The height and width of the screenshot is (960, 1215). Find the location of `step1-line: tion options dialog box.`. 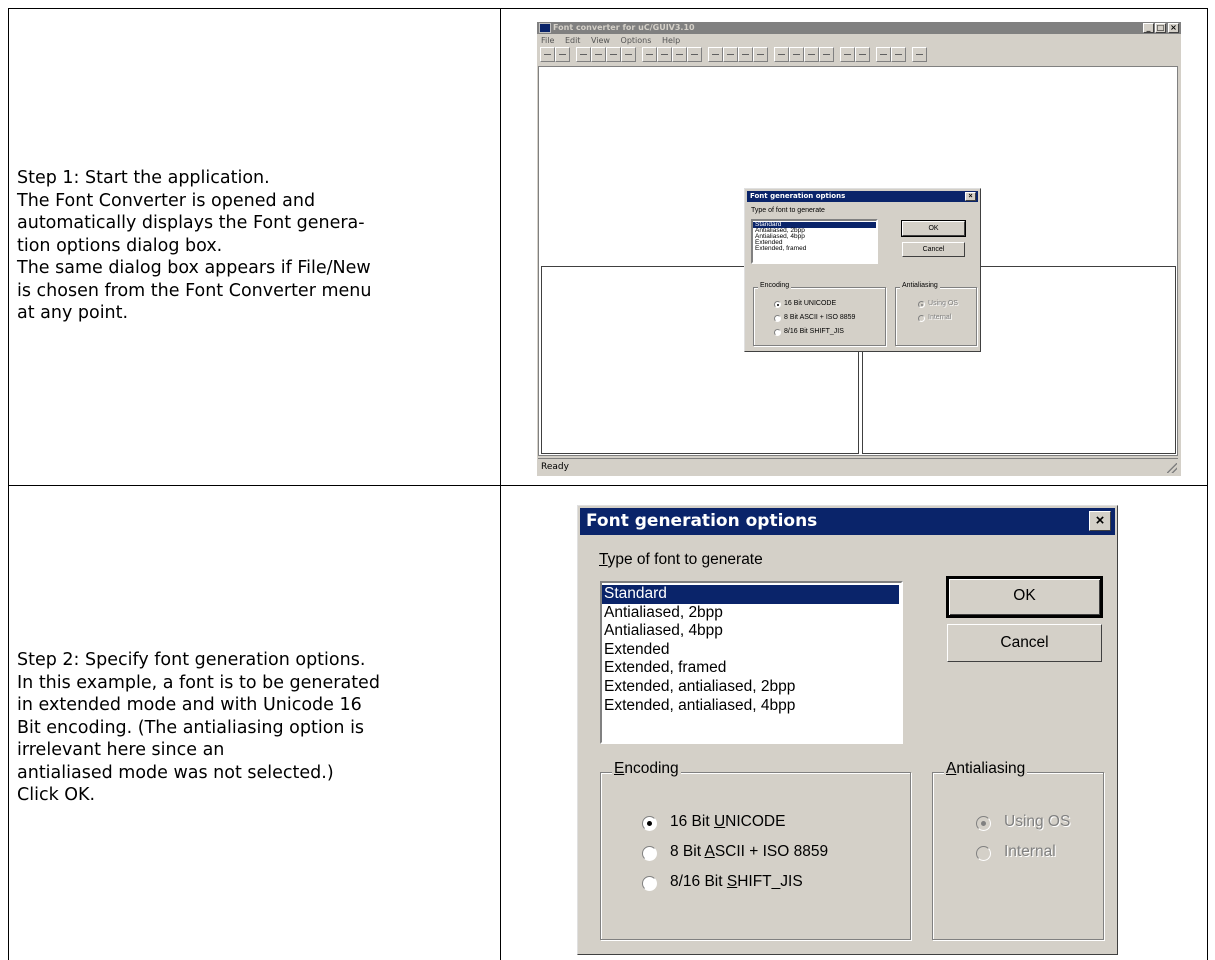

step1-line: tion options dialog box. is located at coordinates (120, 245).